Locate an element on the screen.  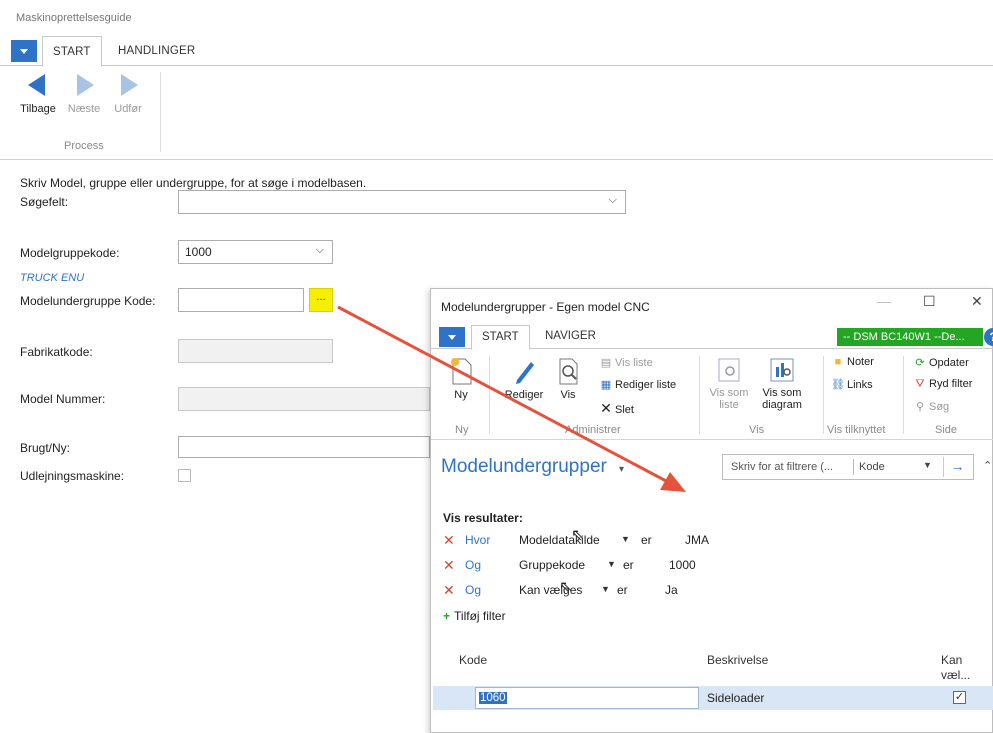
finish-button: Udfør is located at coordinates (128, 93).